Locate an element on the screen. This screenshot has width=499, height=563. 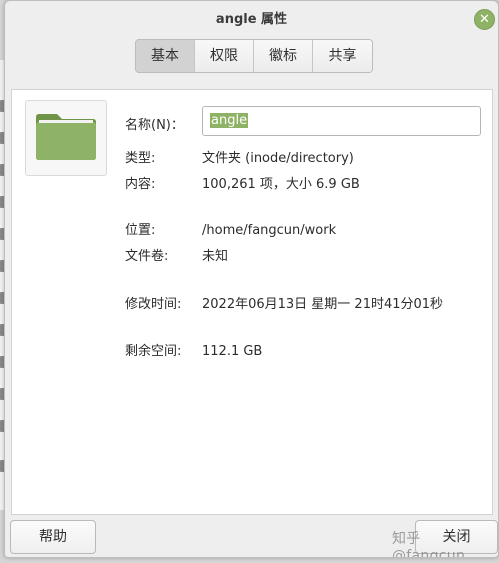
type-row: 类型: 文件夹 (inode/directory) is located at coordinates (239, 156).